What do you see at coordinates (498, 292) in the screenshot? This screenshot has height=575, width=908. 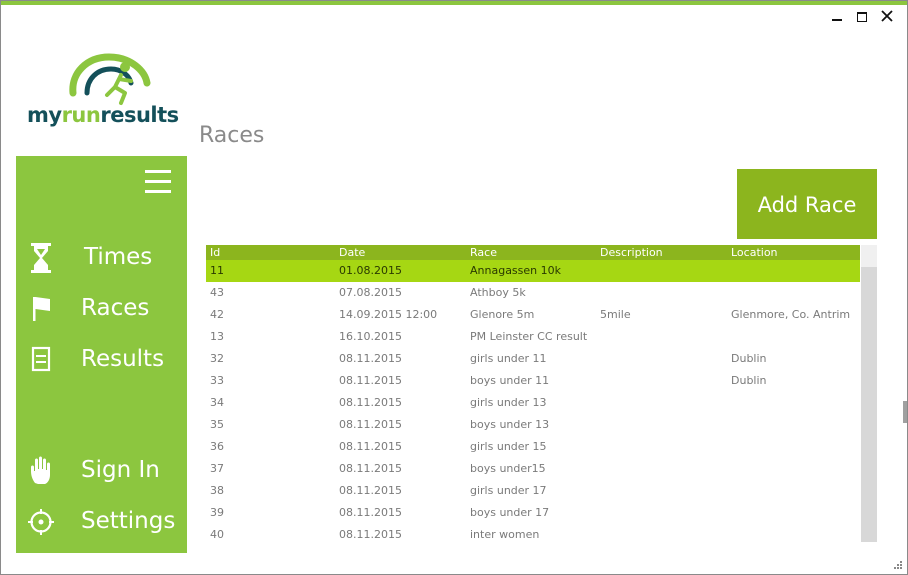 I see `cell-race: Athboy 5k` at bounding box center [498, 292].